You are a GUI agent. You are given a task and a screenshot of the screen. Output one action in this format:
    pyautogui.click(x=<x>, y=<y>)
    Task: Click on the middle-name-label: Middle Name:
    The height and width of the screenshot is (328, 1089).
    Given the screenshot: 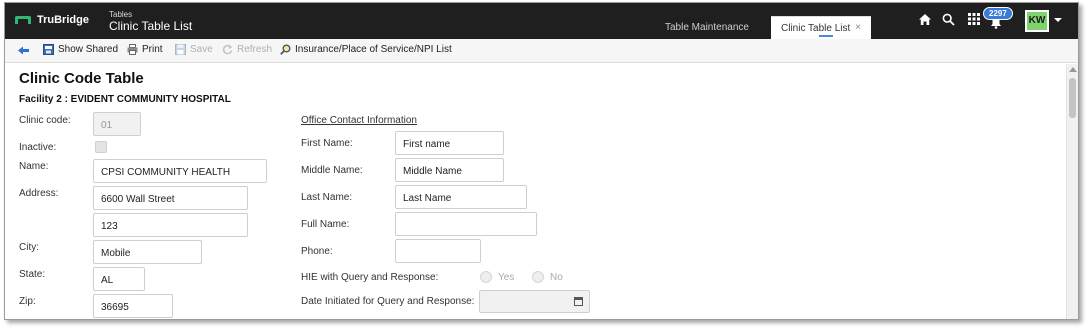 What is the action you would take?
    pyautogui.click(x=332, y=170)
    